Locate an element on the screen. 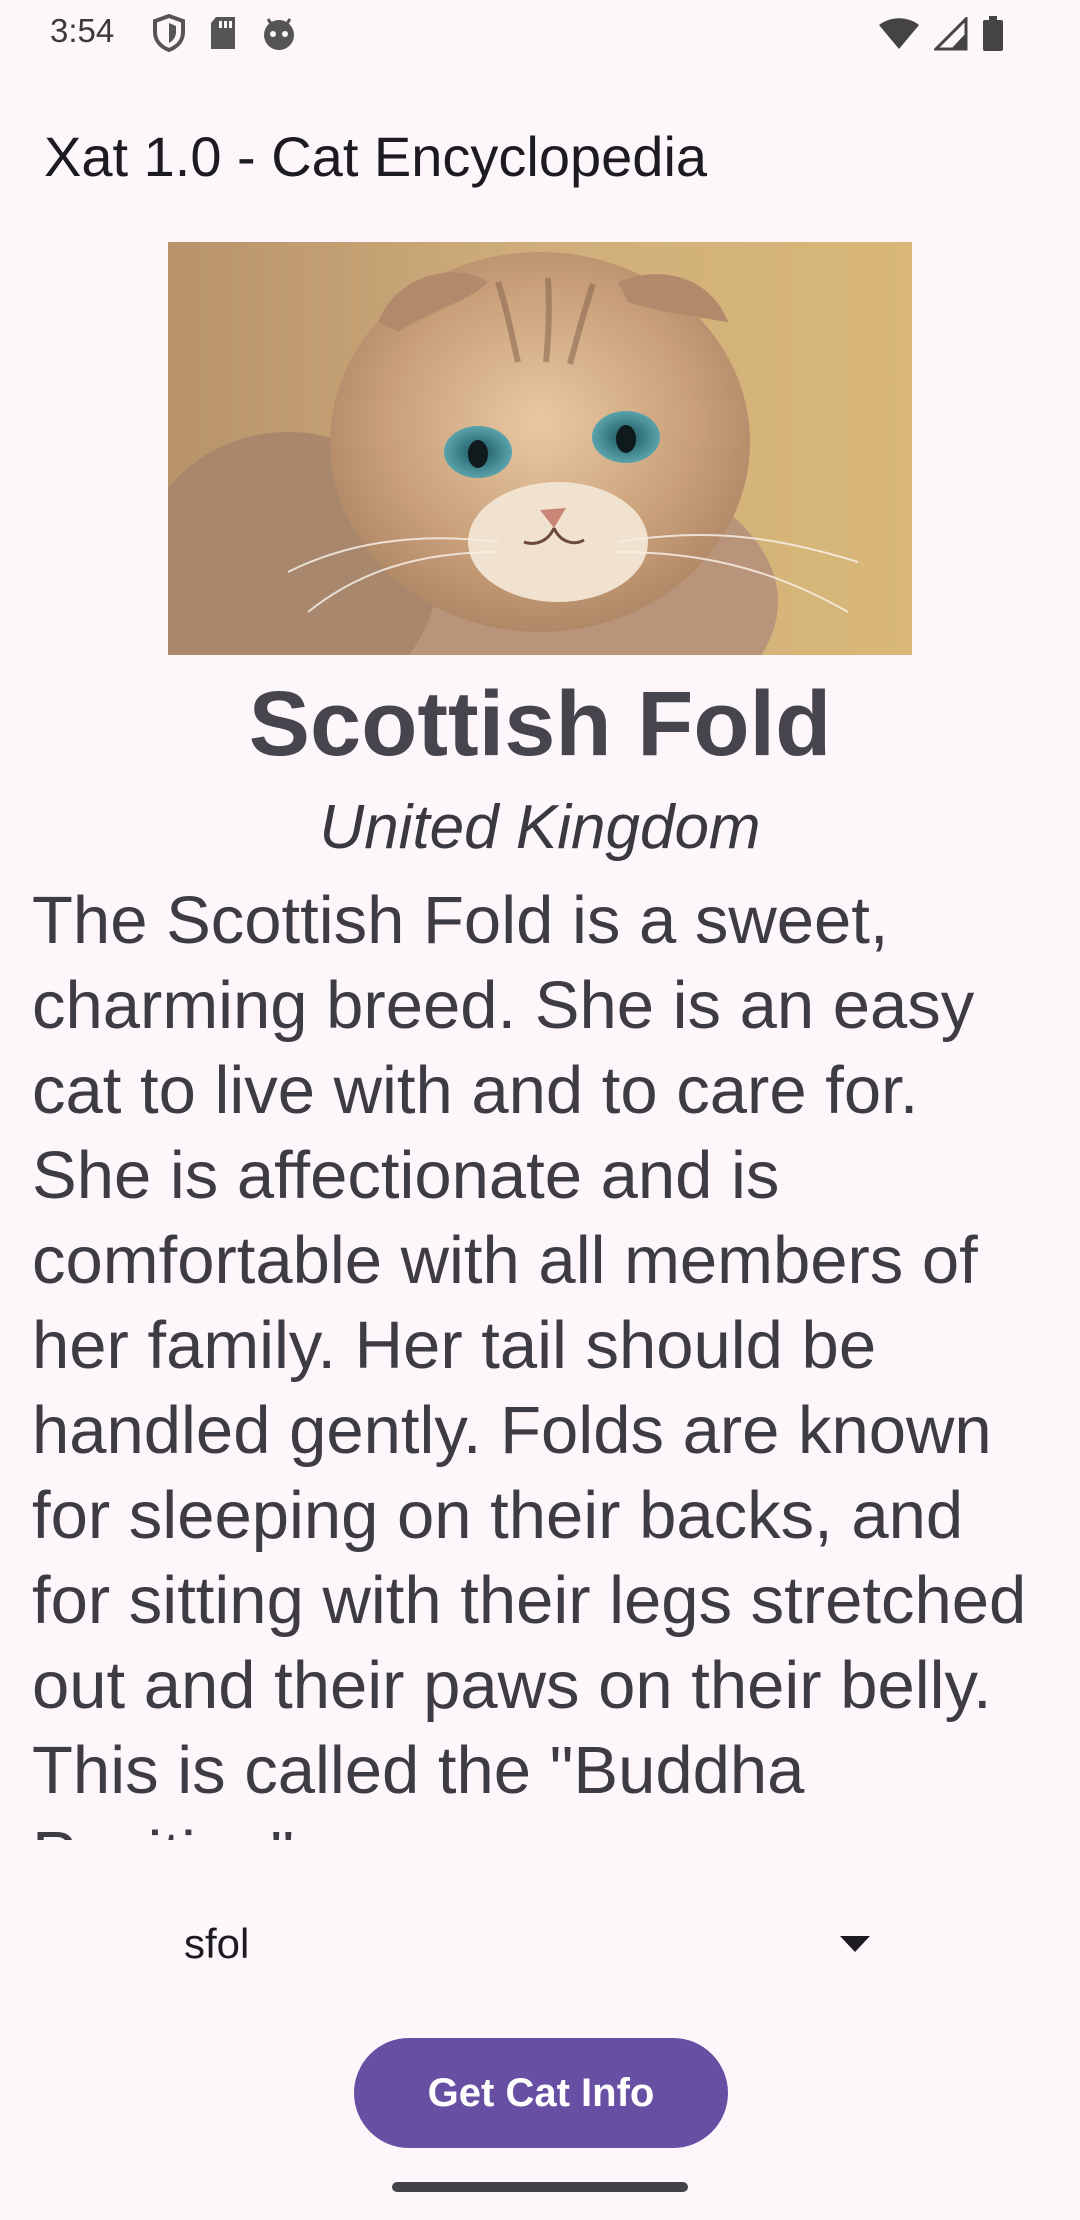  battery-icon is located at coordinates (993, 36).